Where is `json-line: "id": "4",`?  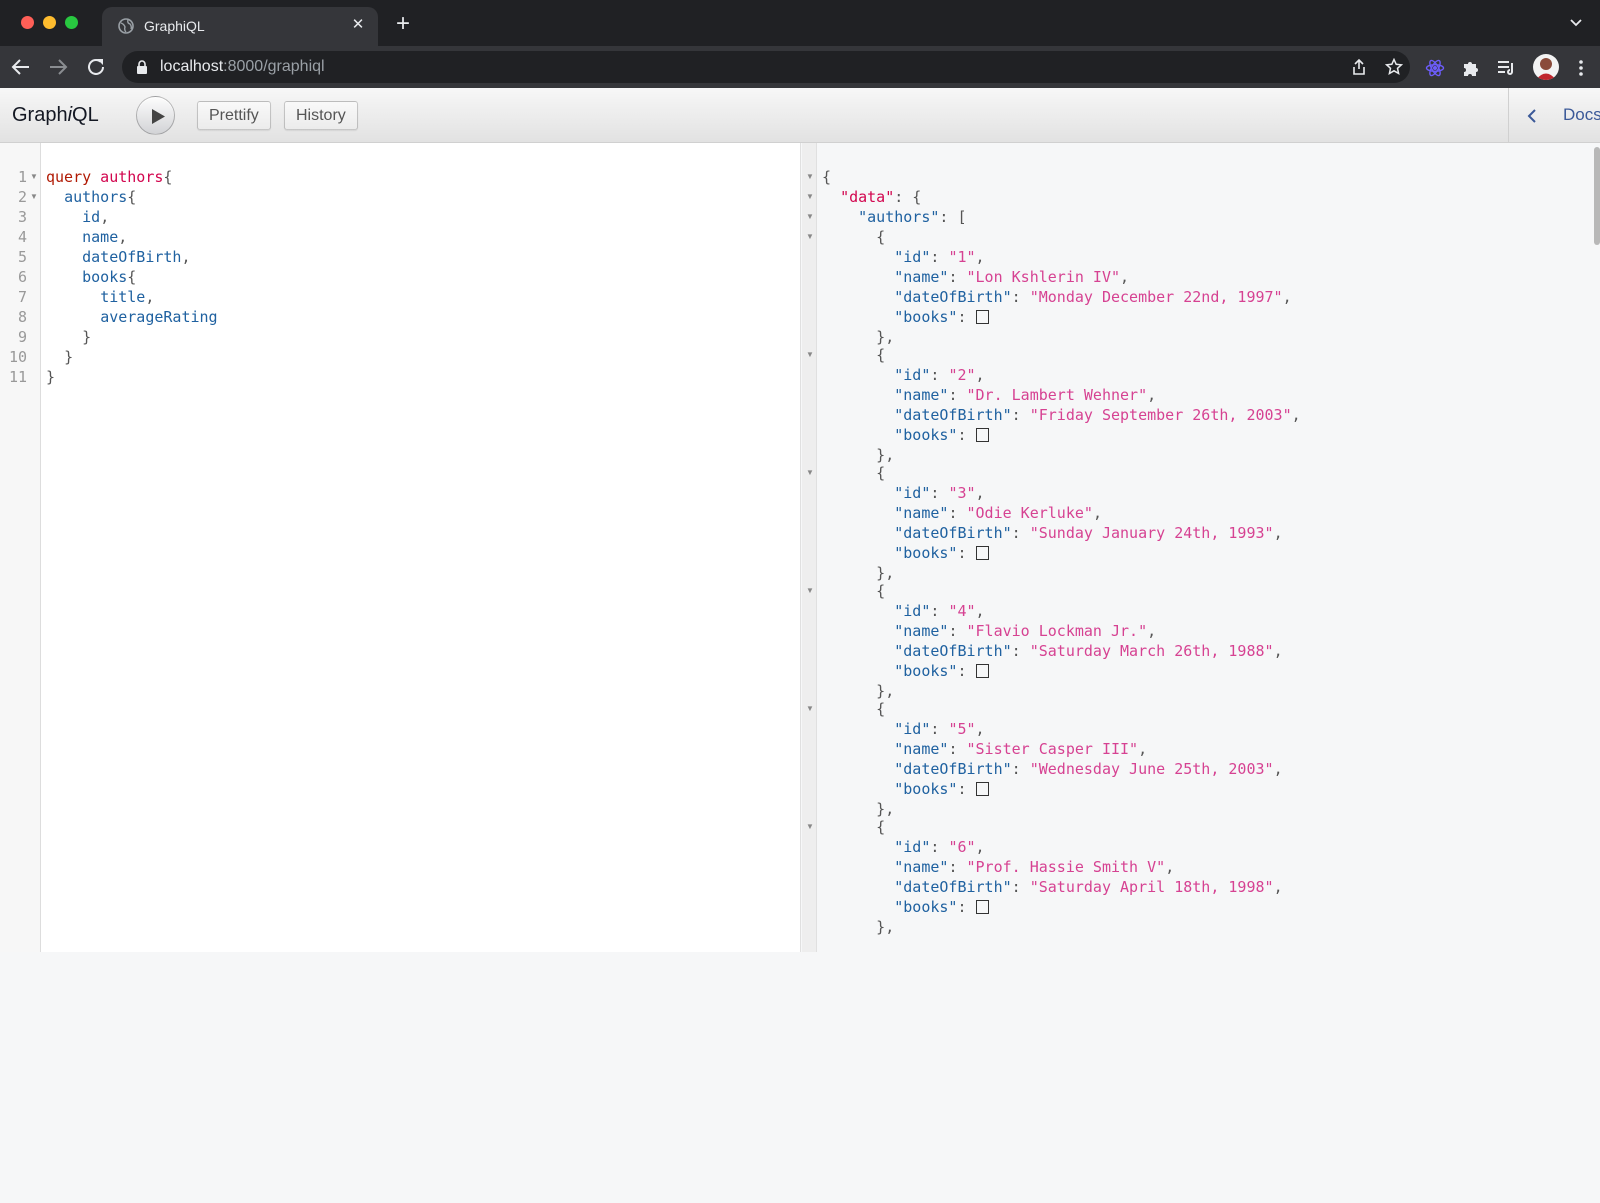
json-line: "id": "4", is located at coordinates (939, 611).